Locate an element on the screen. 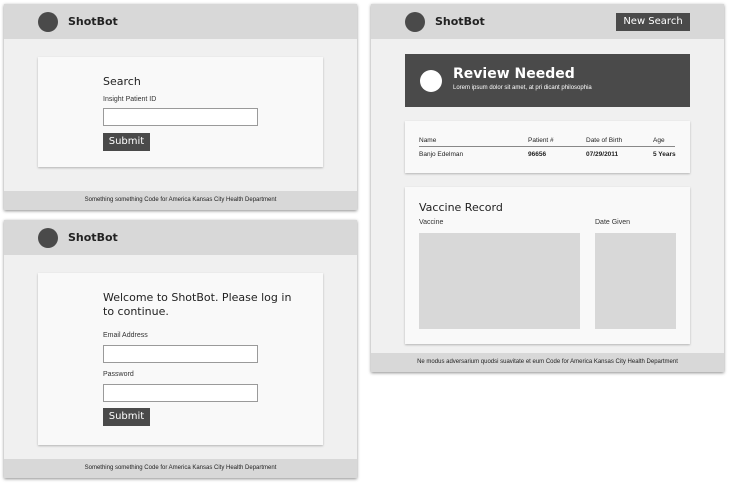  vaccine-list-placeholder is located at coordinates (499, 281).